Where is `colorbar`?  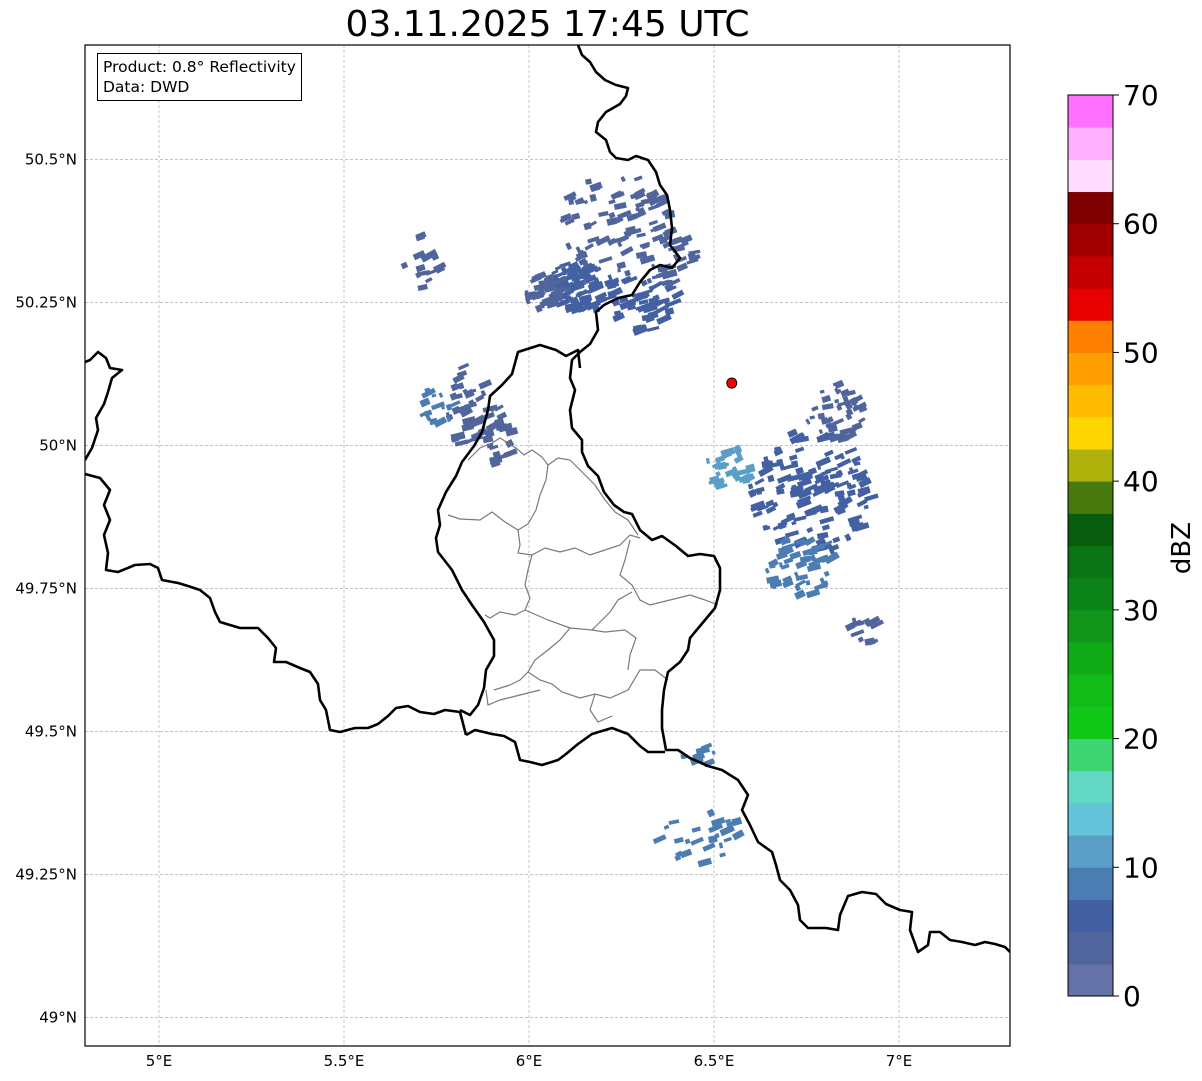
colorbar is located at coordinates (1090, 546).